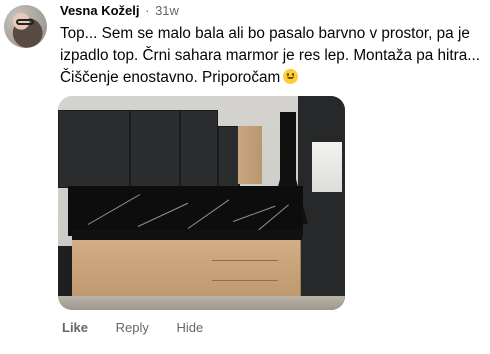 Image resolution: width=490 pixels, height=354 pixels. I want to click on wood-panel, so click(250, 155).